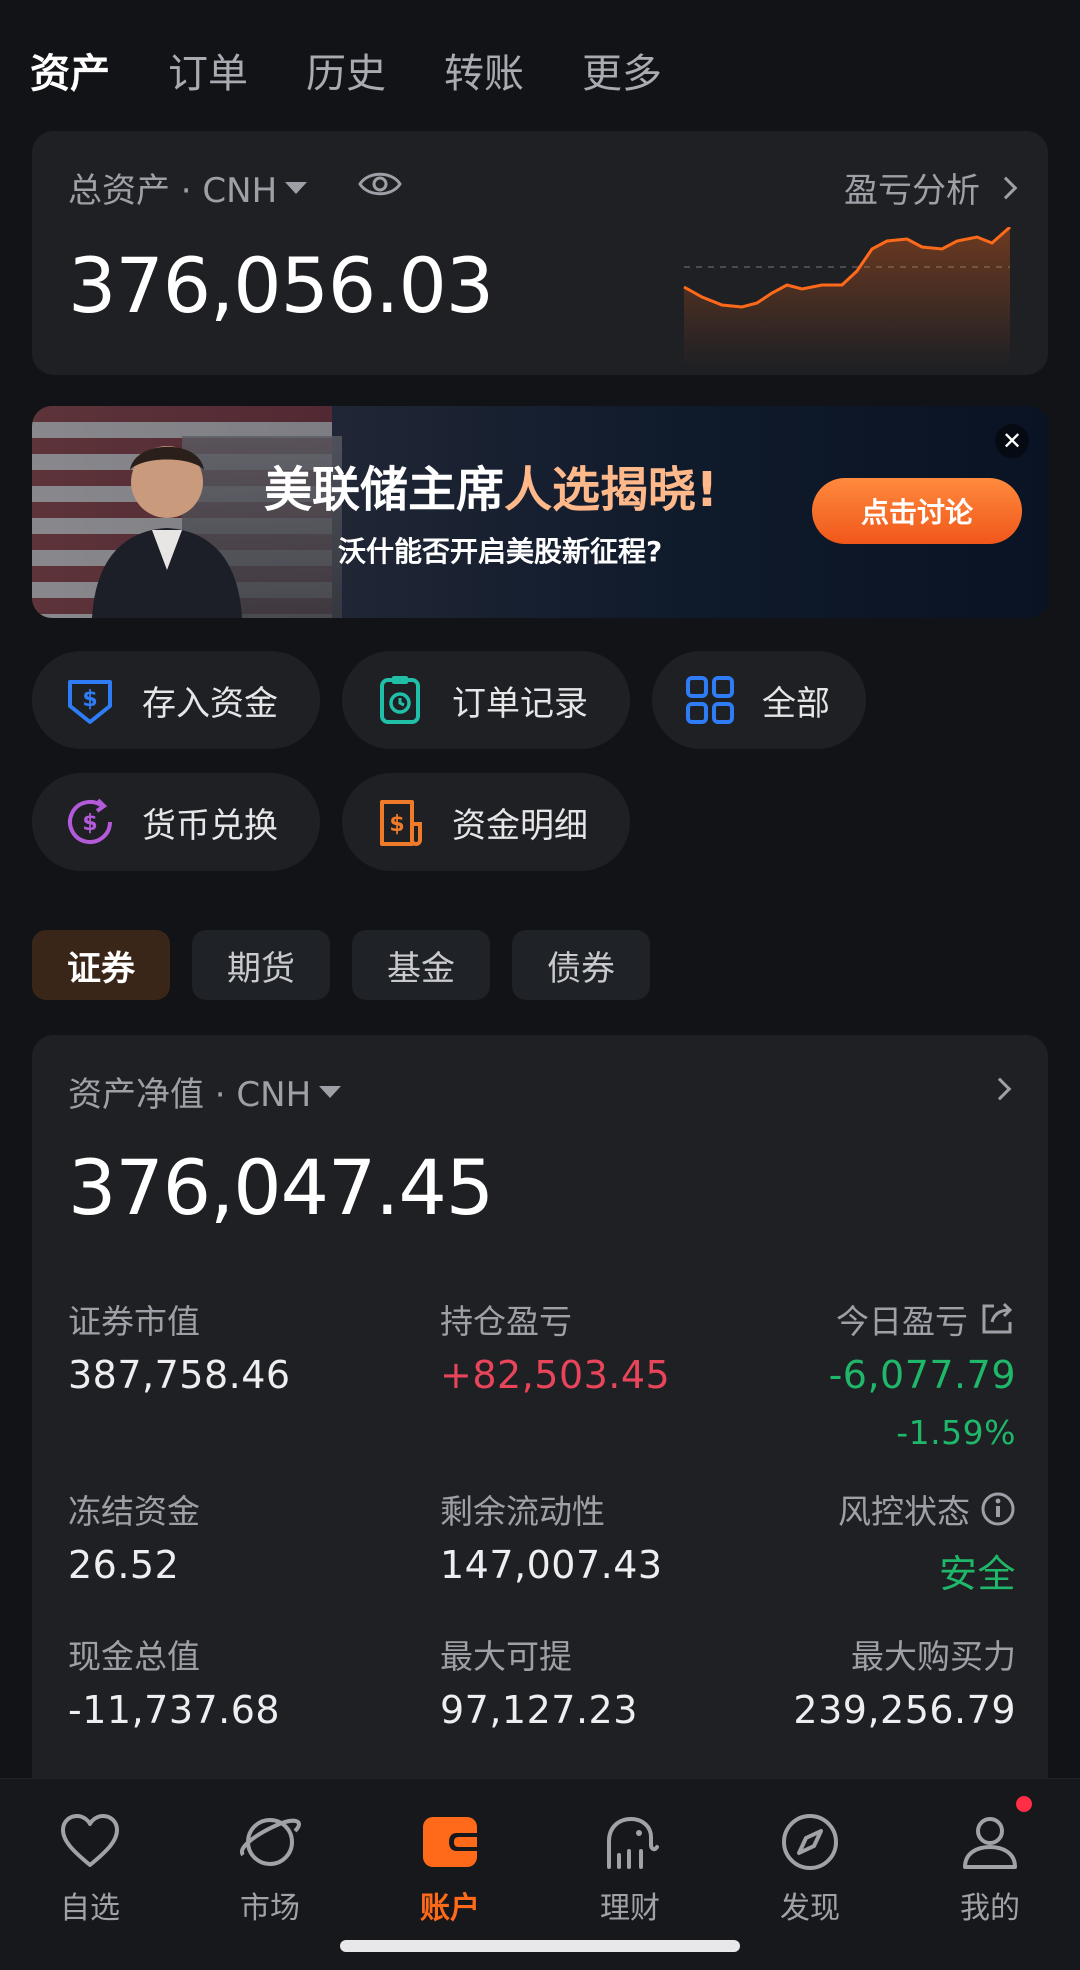  I want to click on cash-total-label: 现金总值, so click(134, 1656).